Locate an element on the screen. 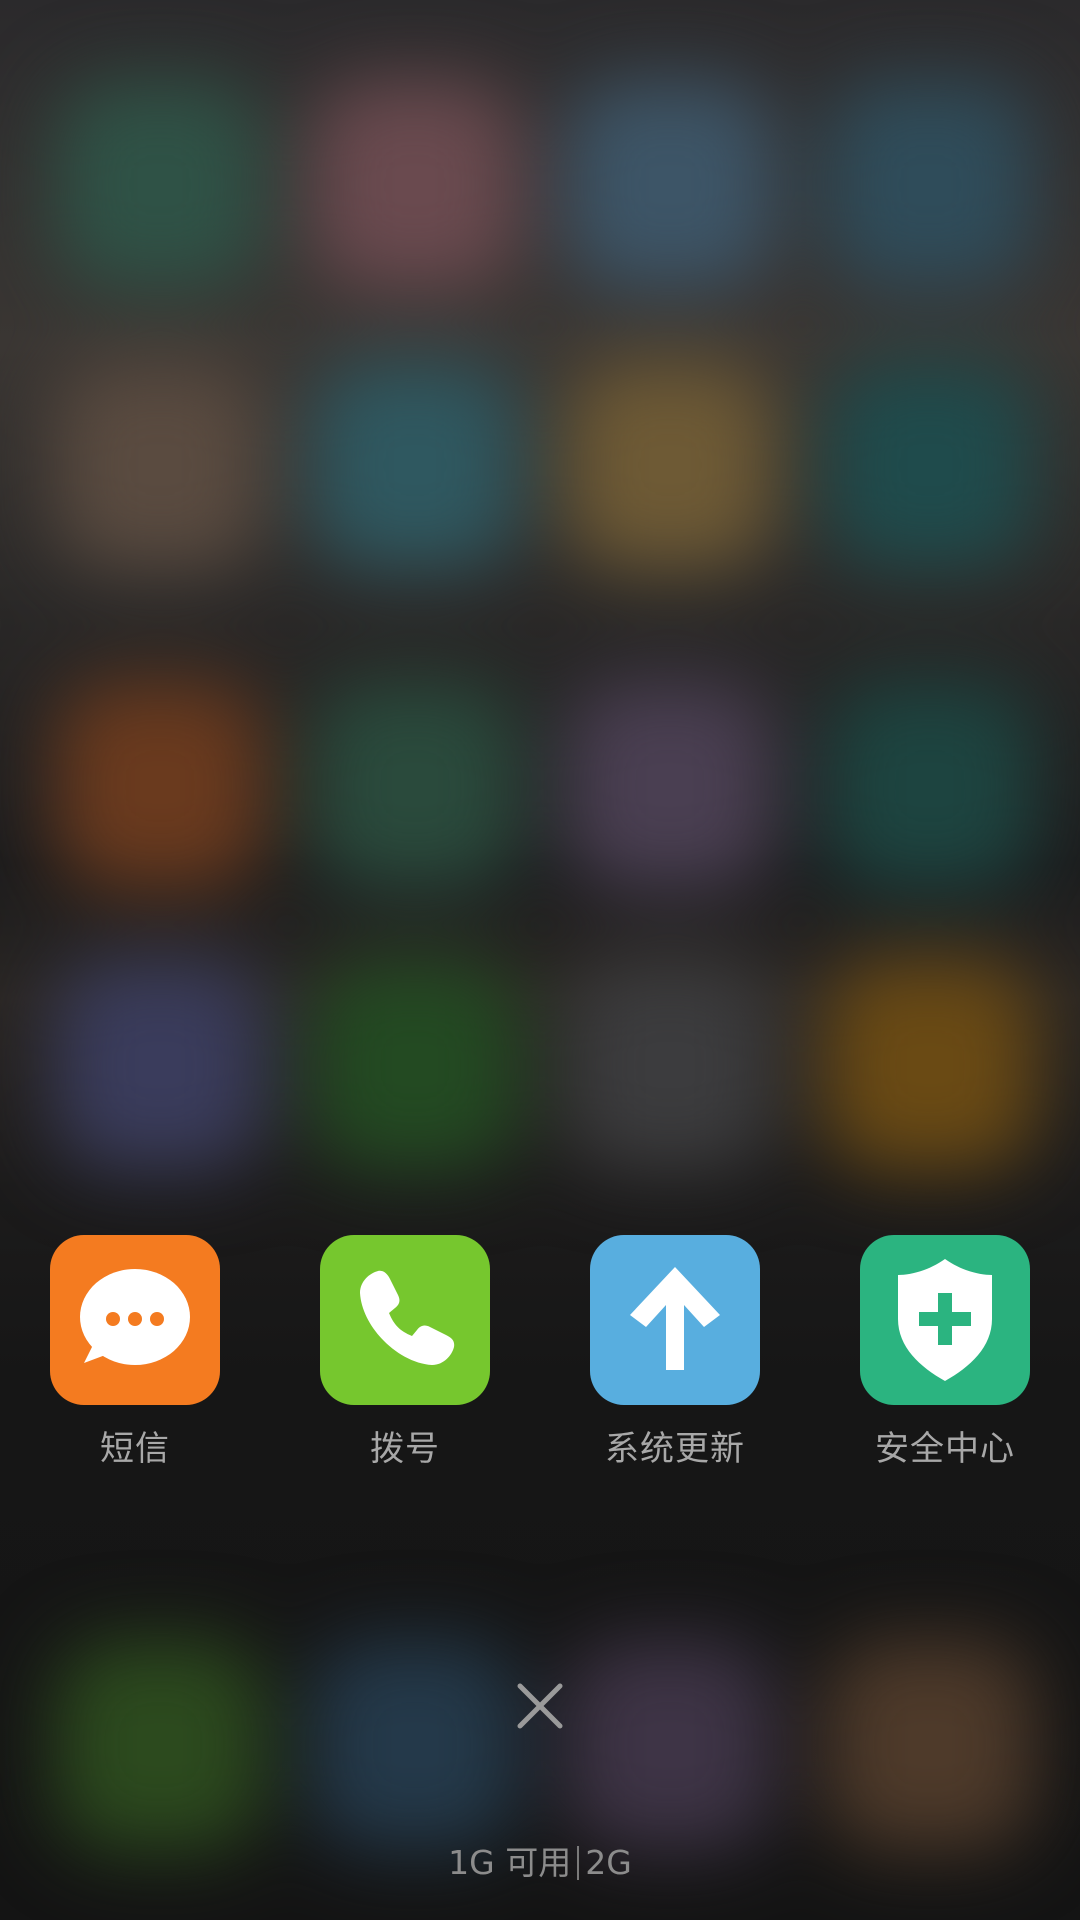 Image resolution: width=1080 pixels, height=1920 pixels. memory-status: 1G 可用 2G is located at coordinates (540, 1860).